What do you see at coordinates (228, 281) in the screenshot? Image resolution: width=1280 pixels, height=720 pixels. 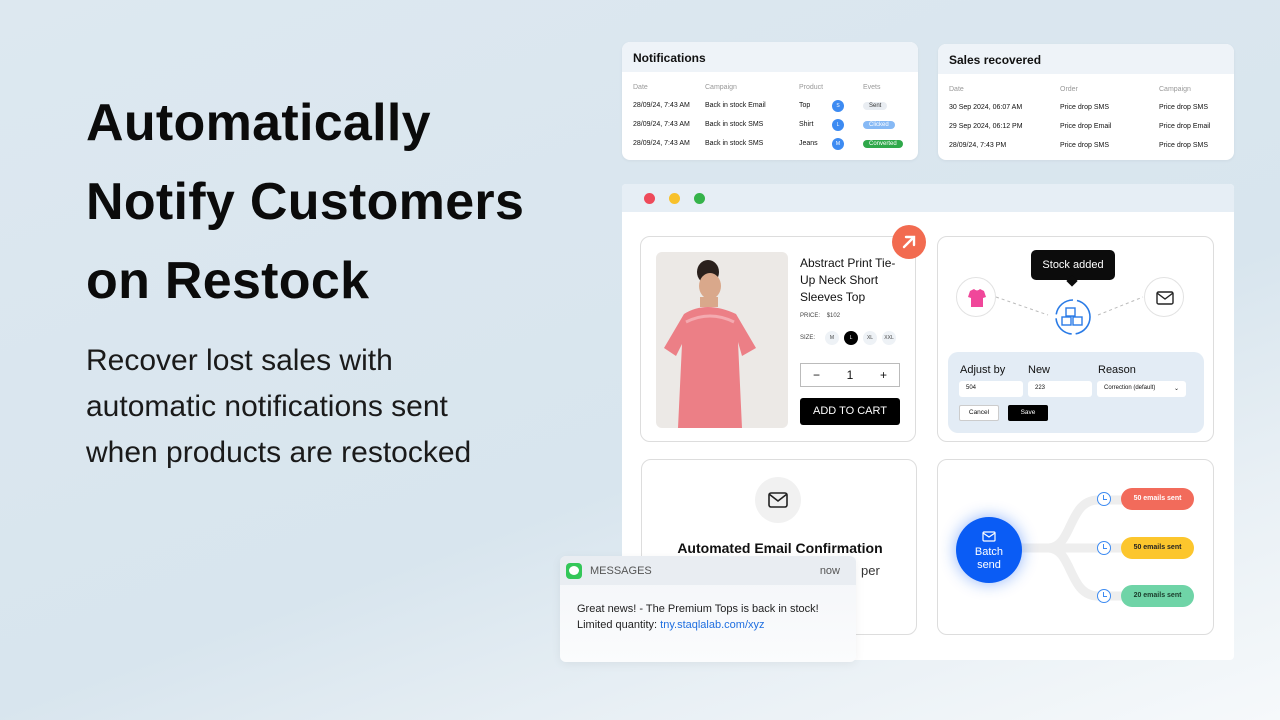 I see `title-line: on Restock` at bounding box center [228, 281].